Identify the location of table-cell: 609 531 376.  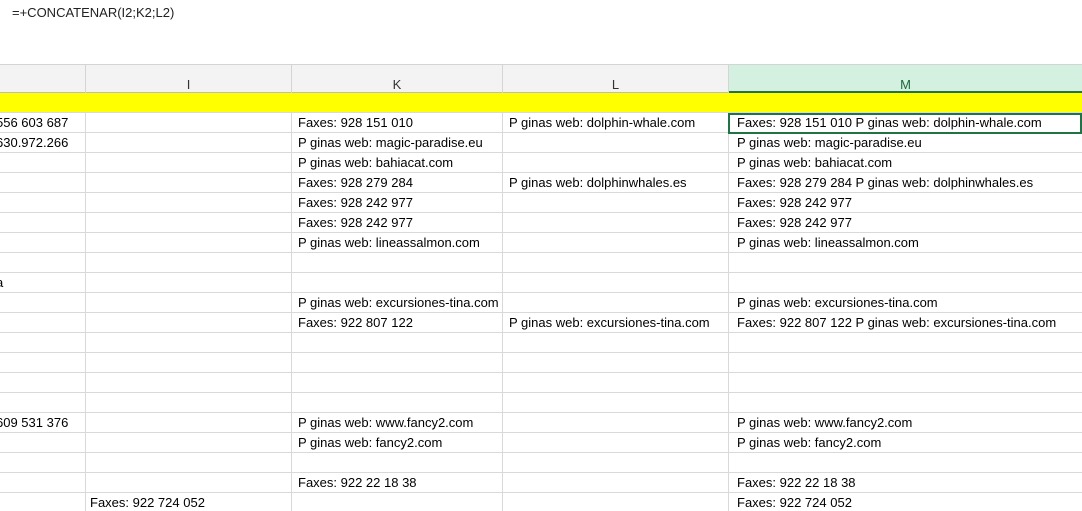
(43, 422).